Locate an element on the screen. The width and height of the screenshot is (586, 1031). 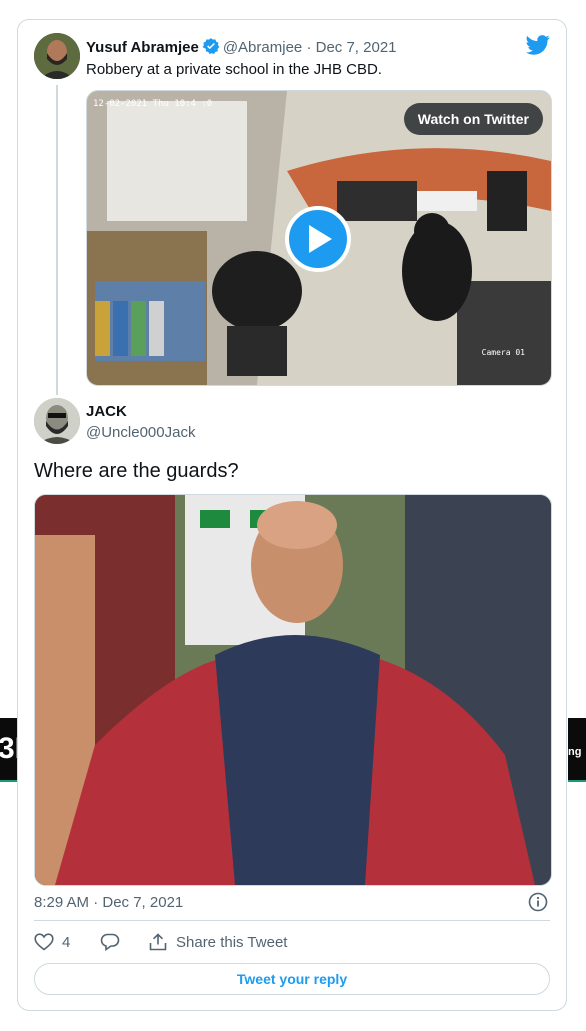
share-icon is located at coordinates (158, 942).